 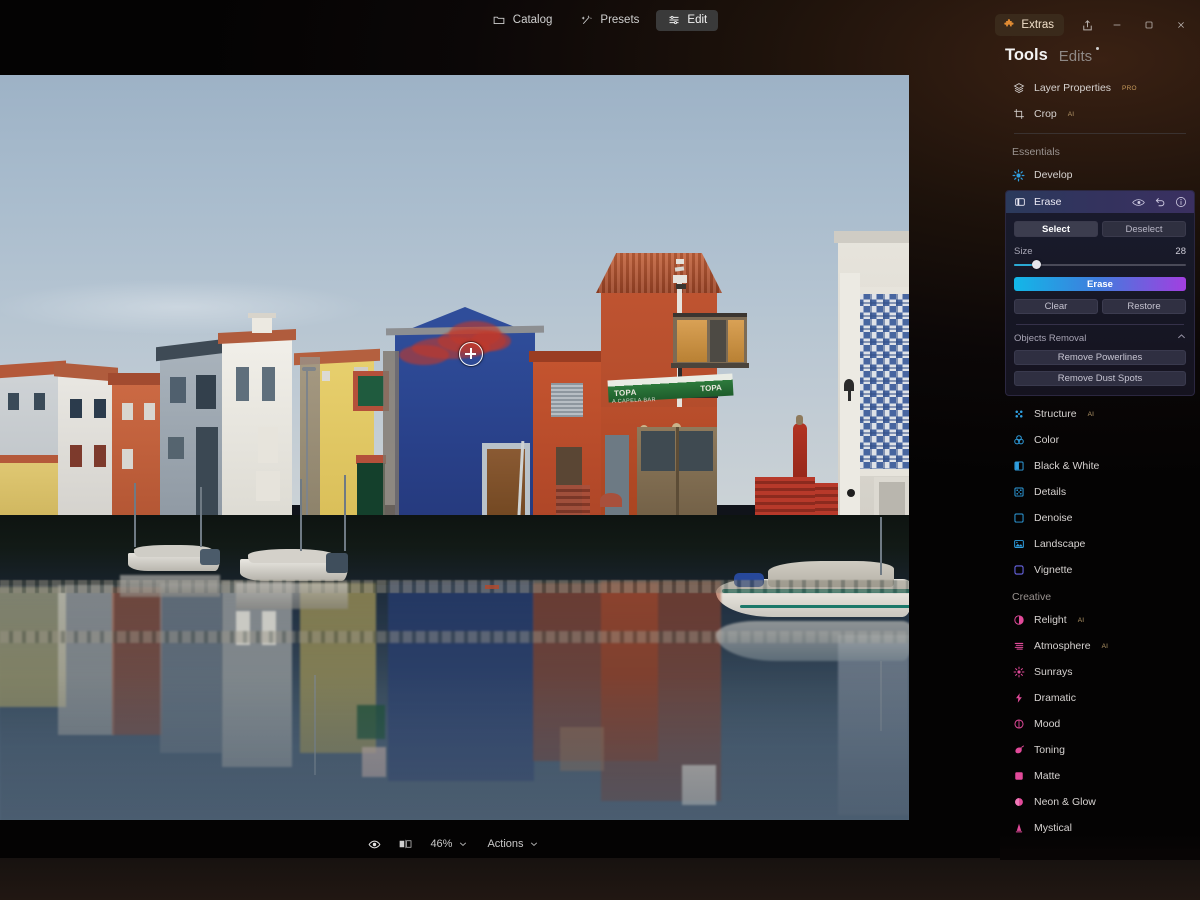 What do you see at coordinates (307, 449) in the screenshot?
I see `lamp-post` at bounding box center [307, 449].